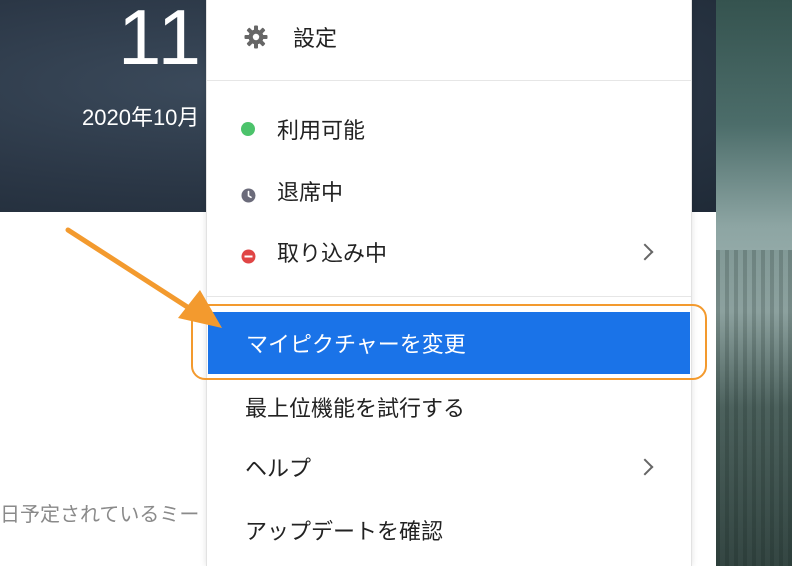  I want to click on clock-icon, so click(248, 196).